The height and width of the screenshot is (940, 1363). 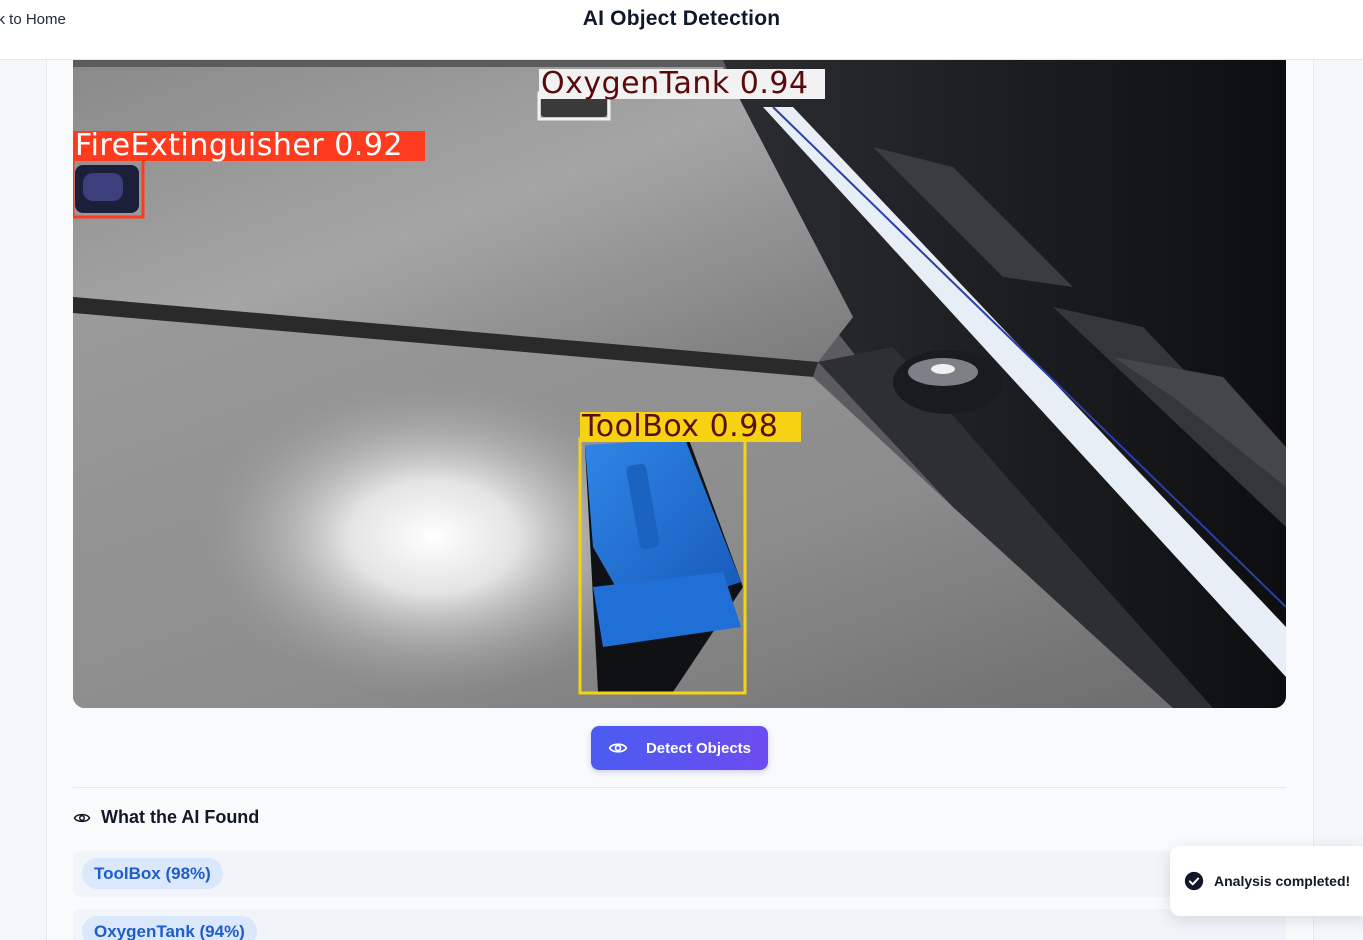 What do you see at coordinates (1282, 881) in the screenshot?
I see `toast-message: Analysis completed!` at bounding box center [1282, 881].